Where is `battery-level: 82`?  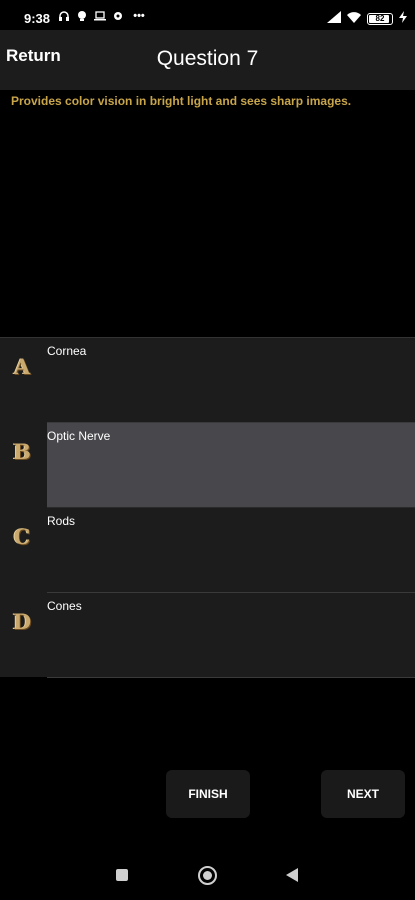
battery-level: 82 is located at coordinates (380, 18).